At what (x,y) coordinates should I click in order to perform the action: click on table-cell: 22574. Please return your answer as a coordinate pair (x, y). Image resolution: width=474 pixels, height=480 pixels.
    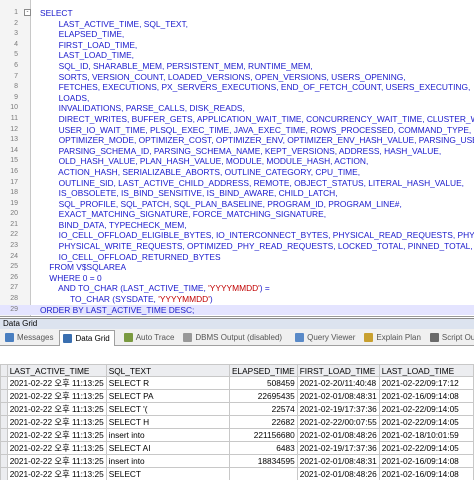
    Looking at the image, I should click on (263, 409).